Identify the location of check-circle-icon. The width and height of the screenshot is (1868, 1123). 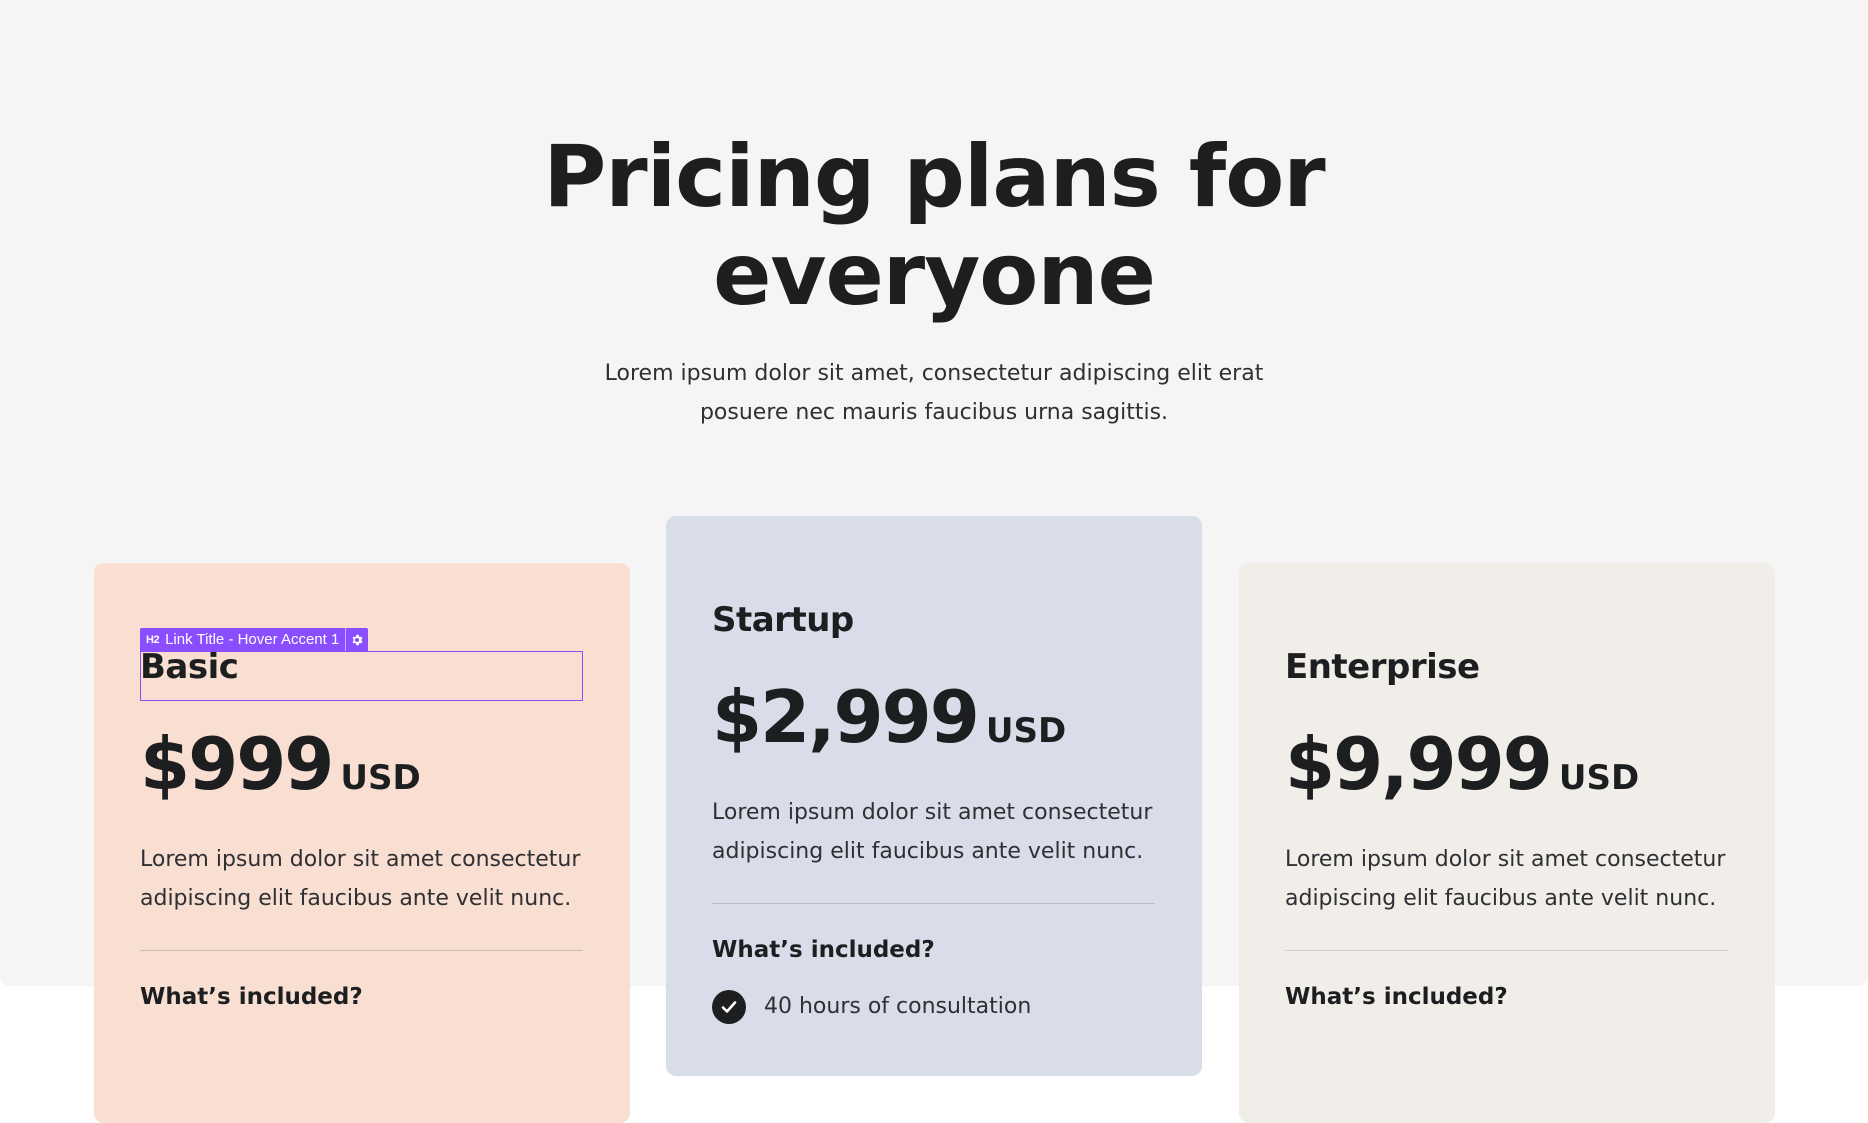
(729, 1007).